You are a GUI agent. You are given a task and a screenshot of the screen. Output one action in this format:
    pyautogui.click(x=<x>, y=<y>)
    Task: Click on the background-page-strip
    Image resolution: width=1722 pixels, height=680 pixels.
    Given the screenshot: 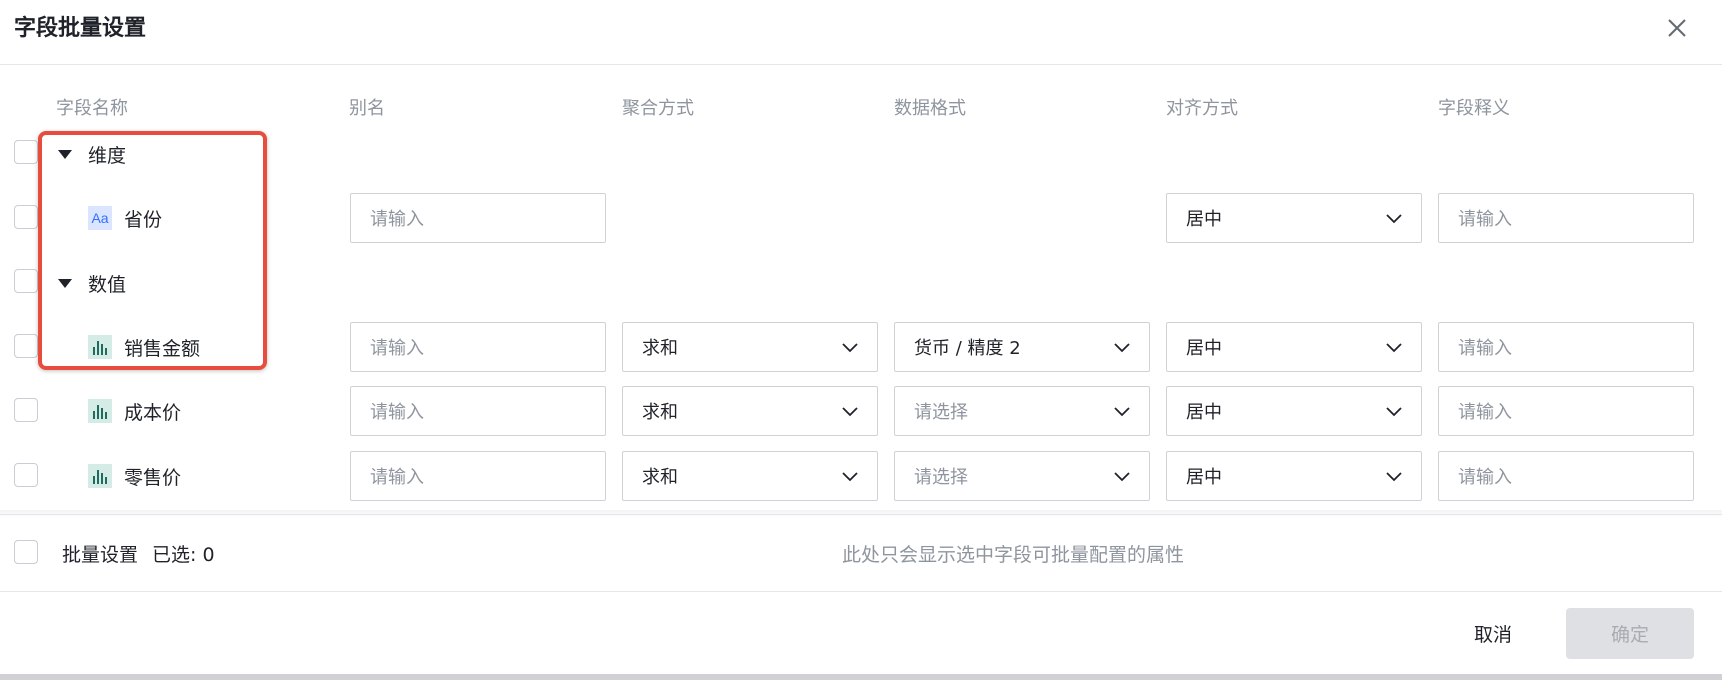 What is the action you would take?
    pyautogui.click(x=861, y=677)
    